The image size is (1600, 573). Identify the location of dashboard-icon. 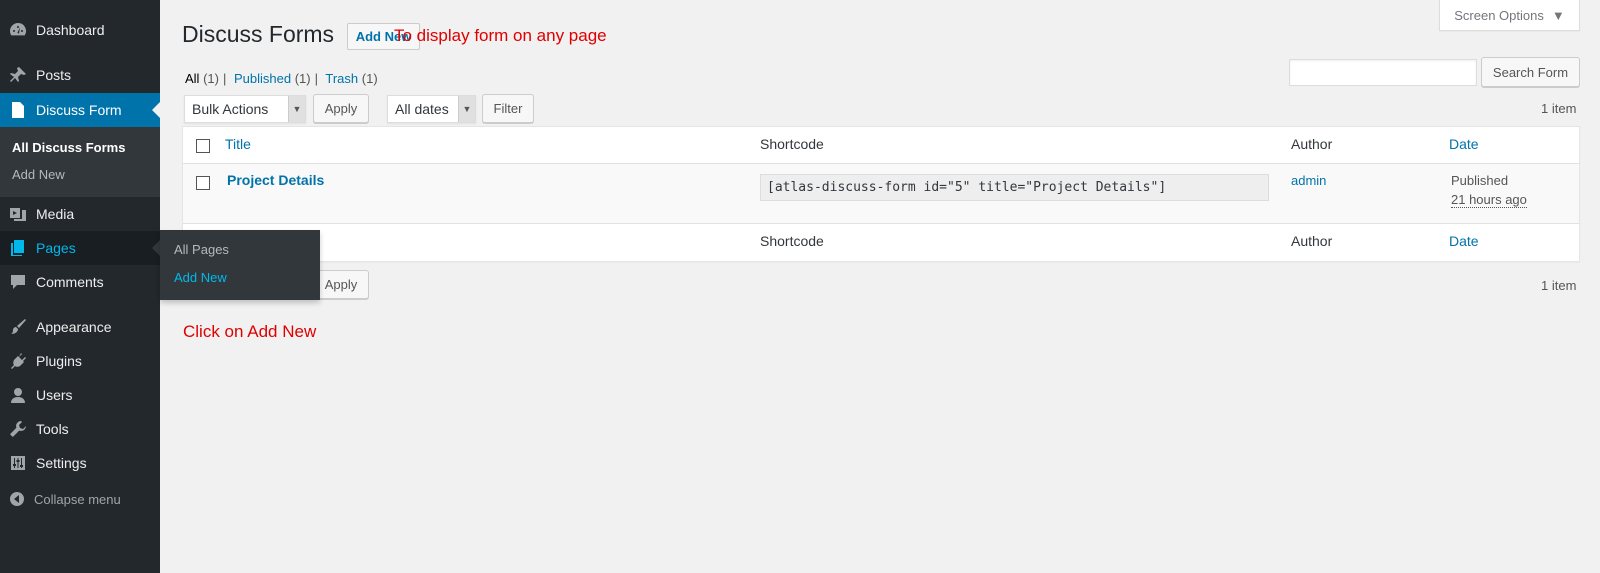
(18, 30).